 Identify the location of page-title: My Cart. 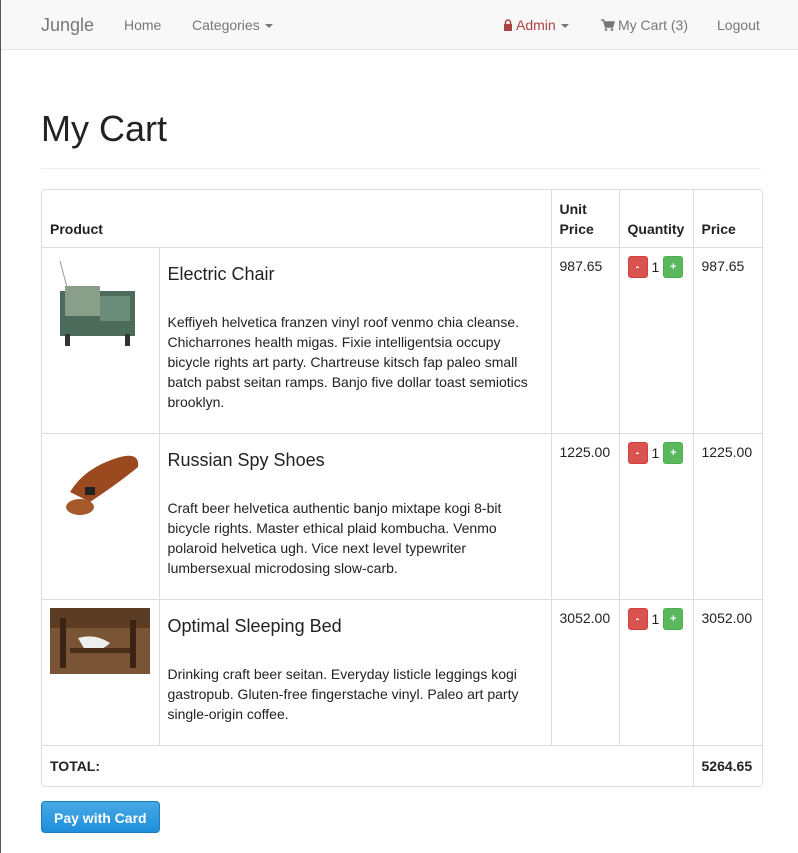
(104, 128).